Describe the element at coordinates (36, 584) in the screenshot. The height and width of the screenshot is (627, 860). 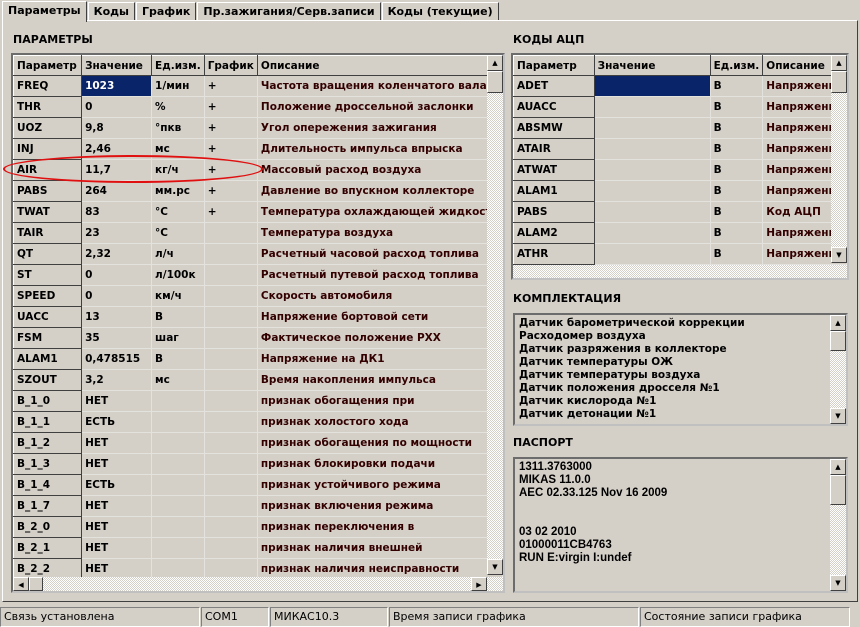
I see `hscroll-thumb` at that location.